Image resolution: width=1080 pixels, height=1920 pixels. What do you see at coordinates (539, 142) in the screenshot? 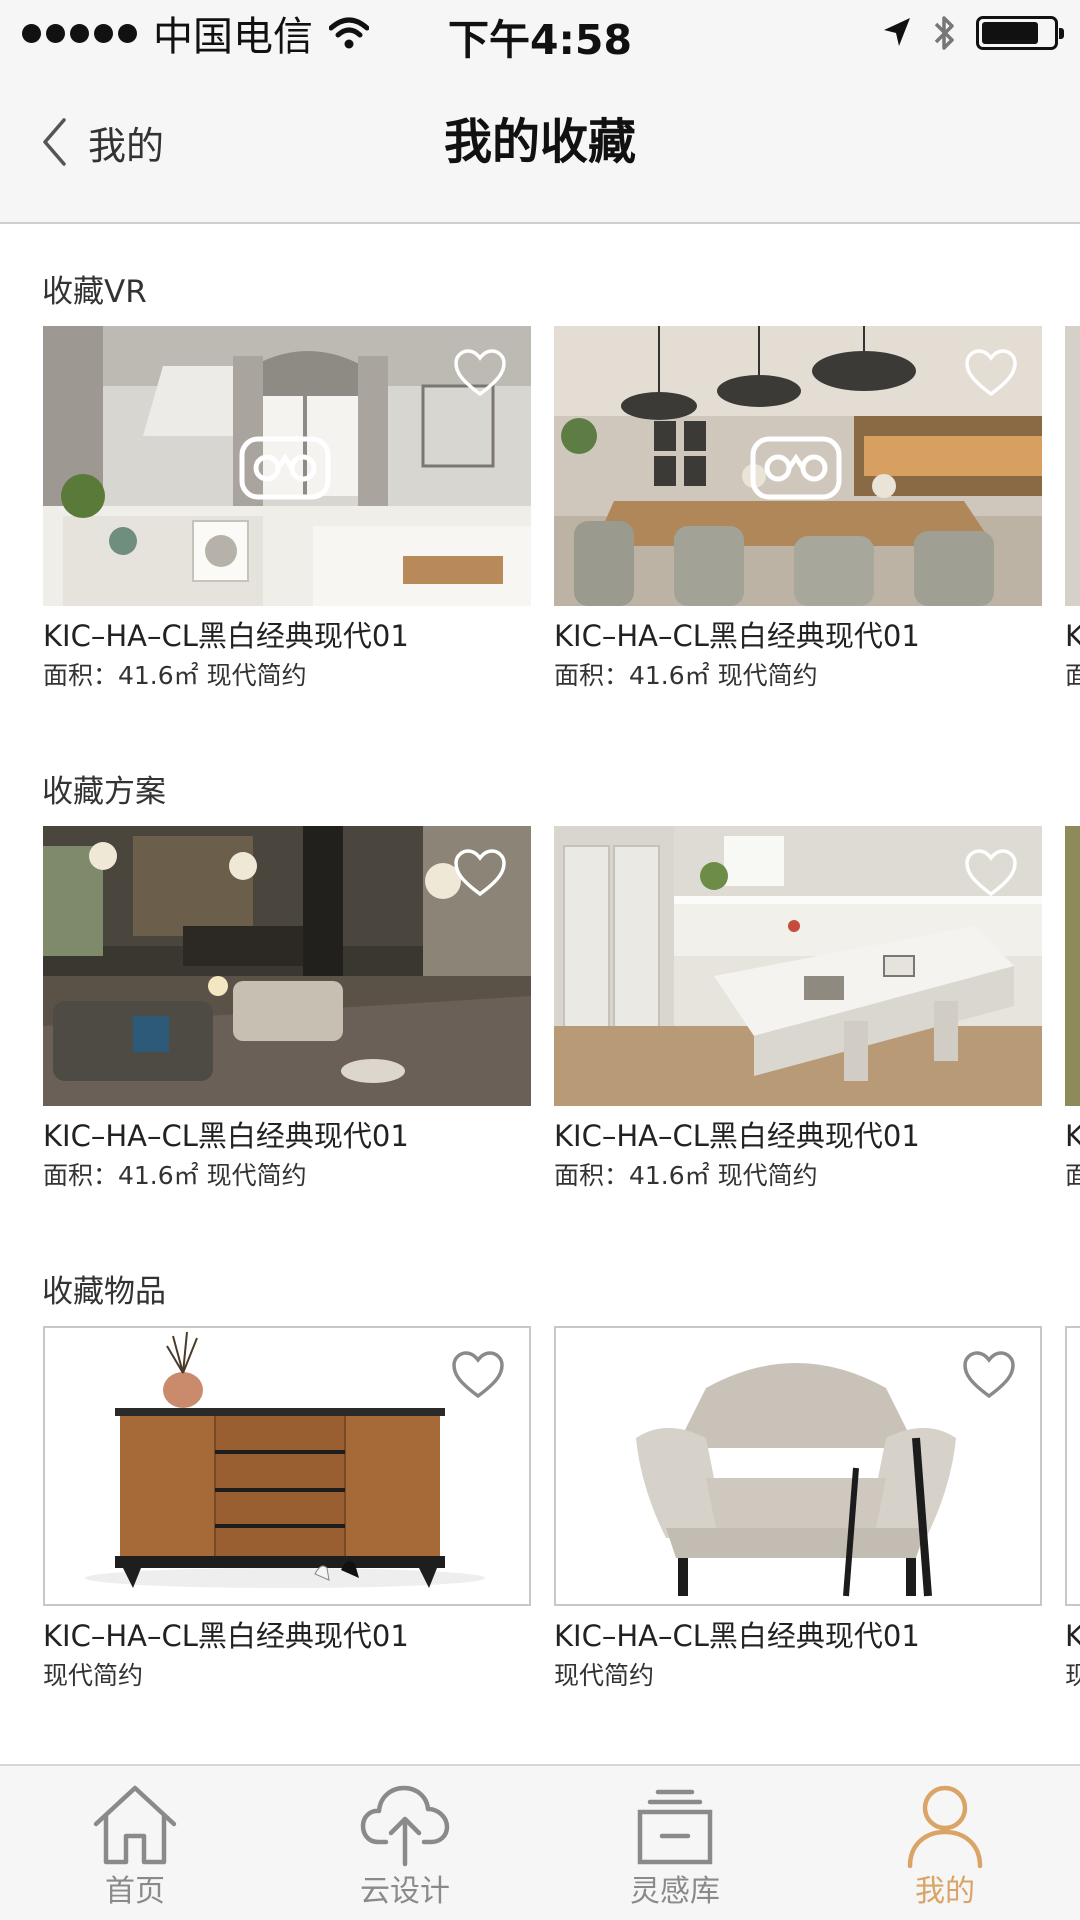
I see `page-title: 我的收藏` at bounding box center [539, 142].